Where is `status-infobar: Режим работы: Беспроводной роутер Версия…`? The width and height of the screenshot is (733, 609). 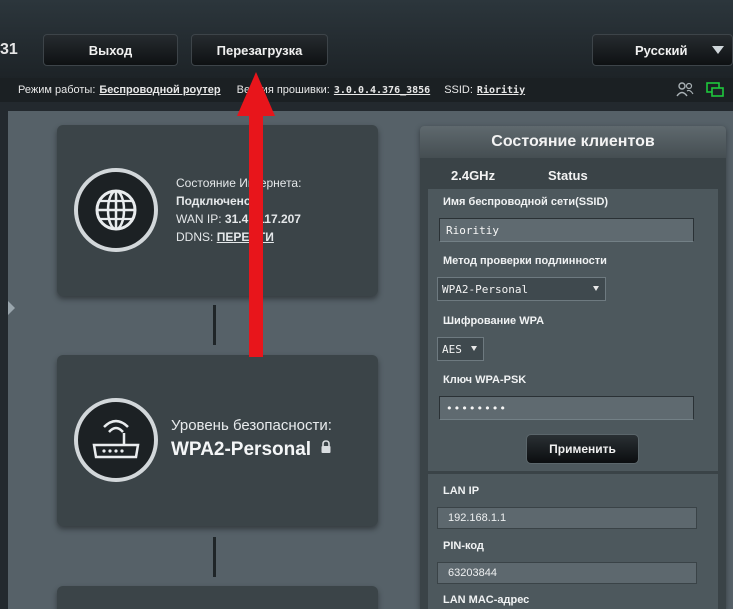 status-infobar: Режим работы: Беспроводной роутер Версия… is located at coordinates (366, 90).